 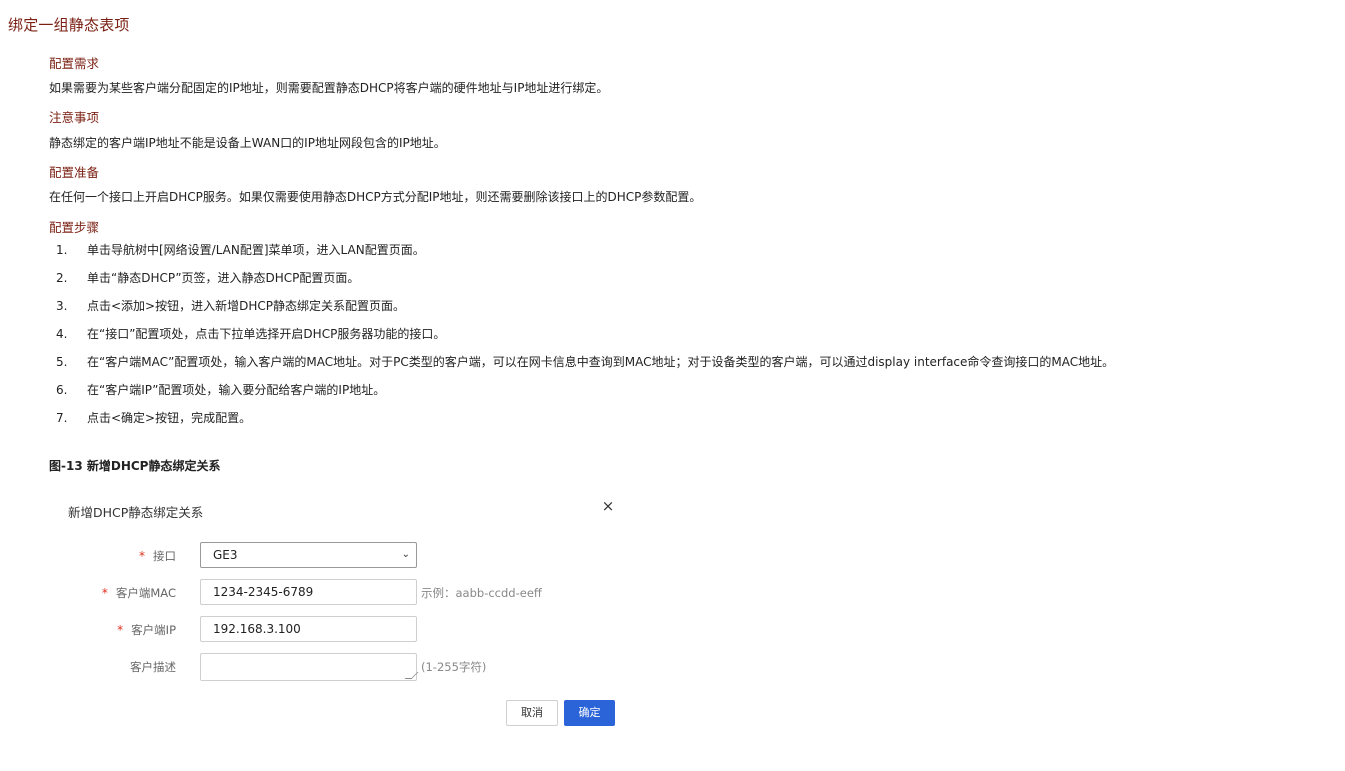 What do you see at coordinates (225, 555) in the screenshot?
I see `interface-select-value: GE3` at bounding box center [225, 555].